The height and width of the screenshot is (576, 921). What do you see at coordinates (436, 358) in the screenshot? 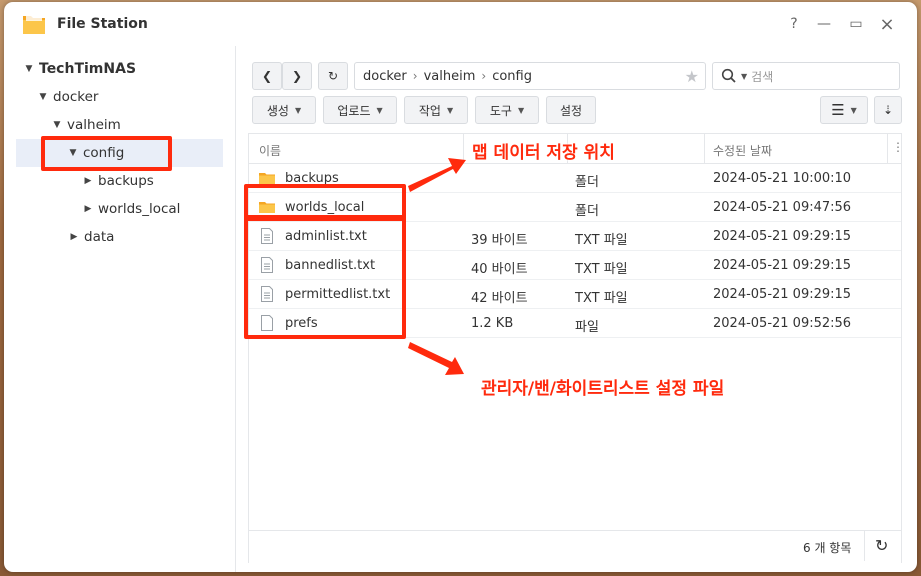
I see `arrow-to-list-files-icon` at bounding box center [436, 358].